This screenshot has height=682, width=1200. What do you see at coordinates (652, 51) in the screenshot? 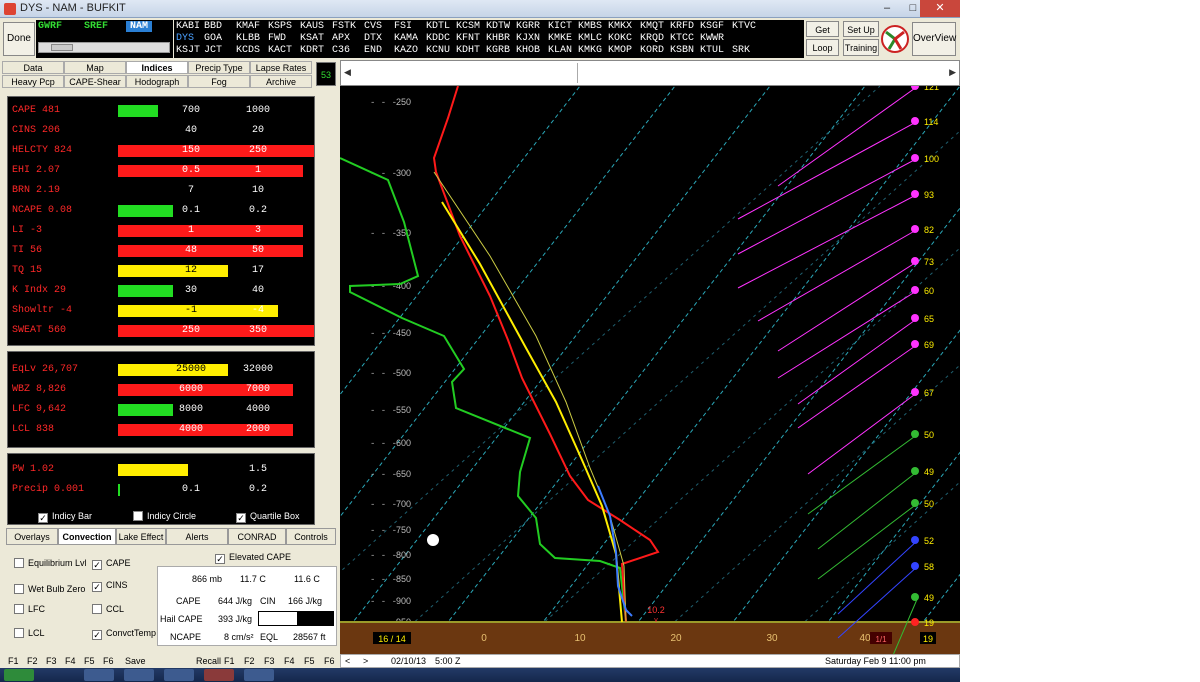
I see `station-kord: KORD` at bounding box center [652, 51].